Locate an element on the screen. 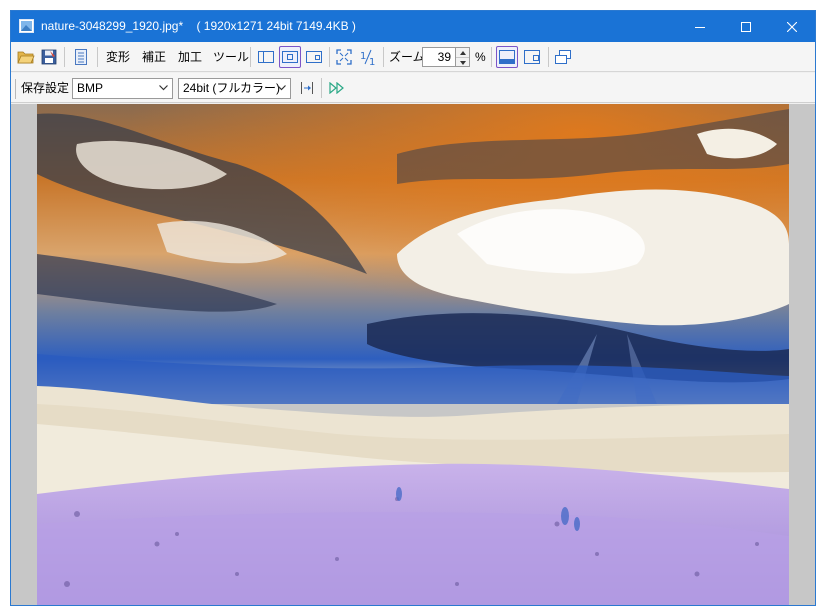 This screenshot has height=614, width=828. window-title-meta: ( 1920x1271 24bit 7149.4KB ) is located at coordinates (276, 26).